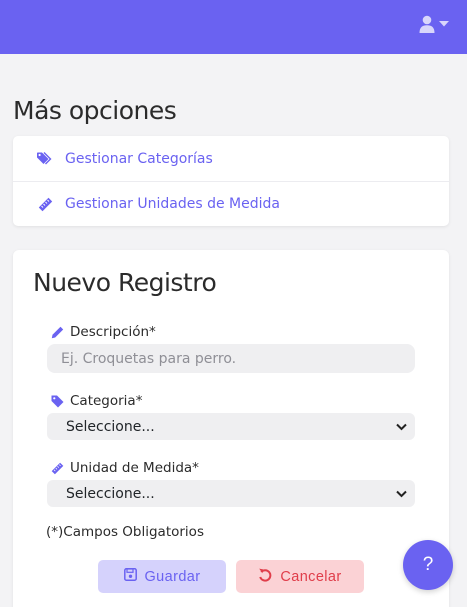 Image resolution: width=467 pixels, height=607 pixels. I want to click on manage-units-link: Gestionar Unidades de Medida, so click(231, 203).